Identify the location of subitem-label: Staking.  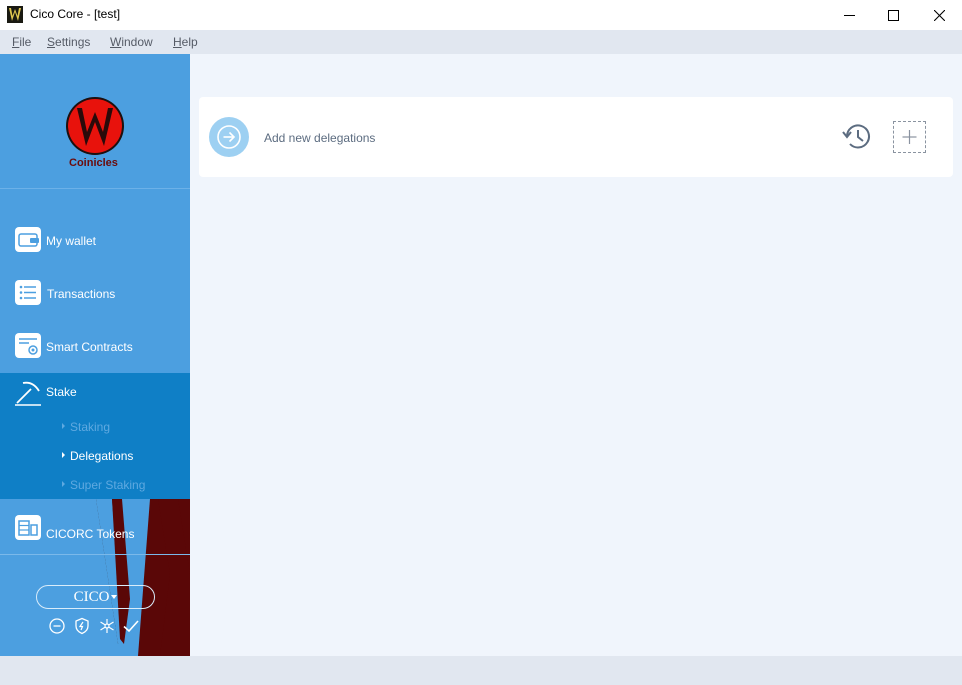
(90, 427).